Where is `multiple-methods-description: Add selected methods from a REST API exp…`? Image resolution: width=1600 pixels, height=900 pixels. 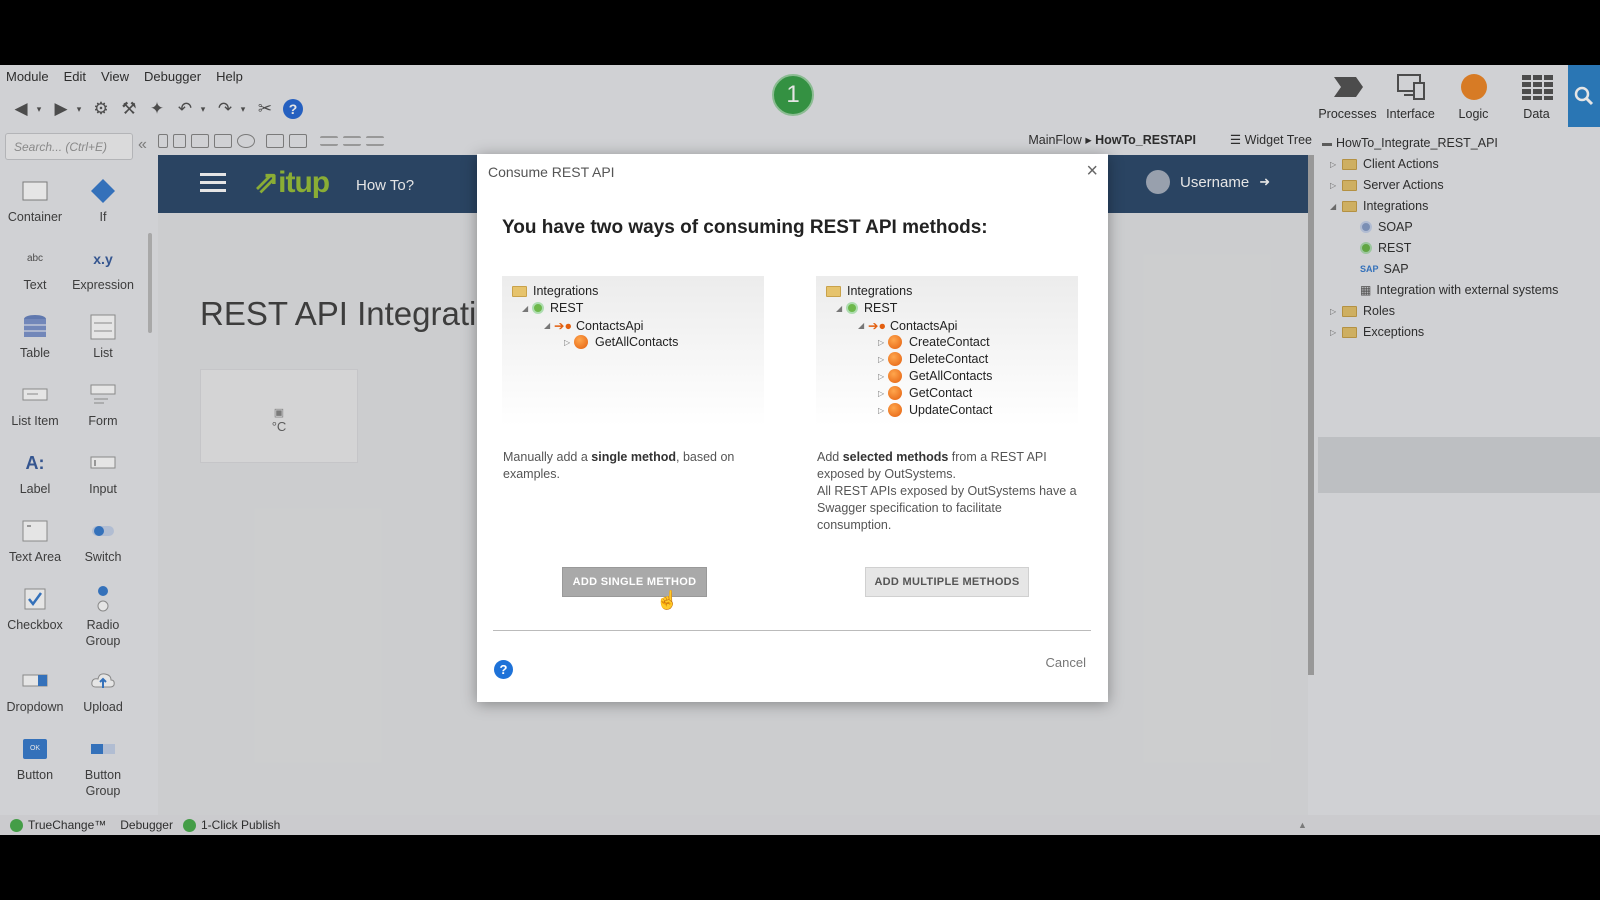
multiple-methods-description: Add selected methods from a REST API exp… is located at coordinates (948, 491).